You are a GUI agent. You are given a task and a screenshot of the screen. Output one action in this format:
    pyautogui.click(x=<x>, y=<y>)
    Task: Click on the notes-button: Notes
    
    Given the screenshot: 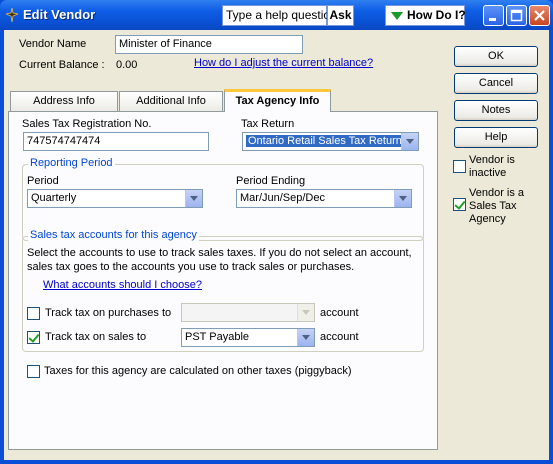 What is the action you would take?
    pyautogui.click(x=496, y=110)
    